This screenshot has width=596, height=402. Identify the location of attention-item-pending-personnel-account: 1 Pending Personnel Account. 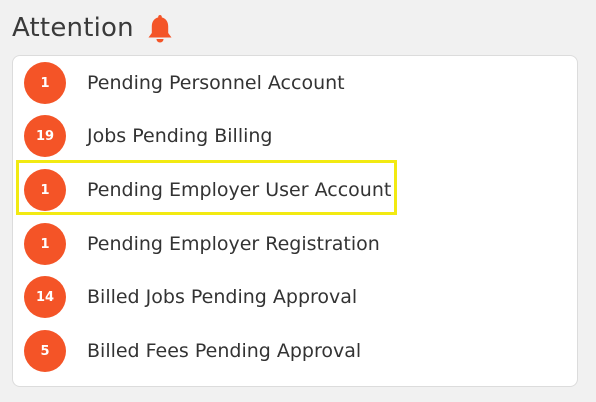
(293, 83).